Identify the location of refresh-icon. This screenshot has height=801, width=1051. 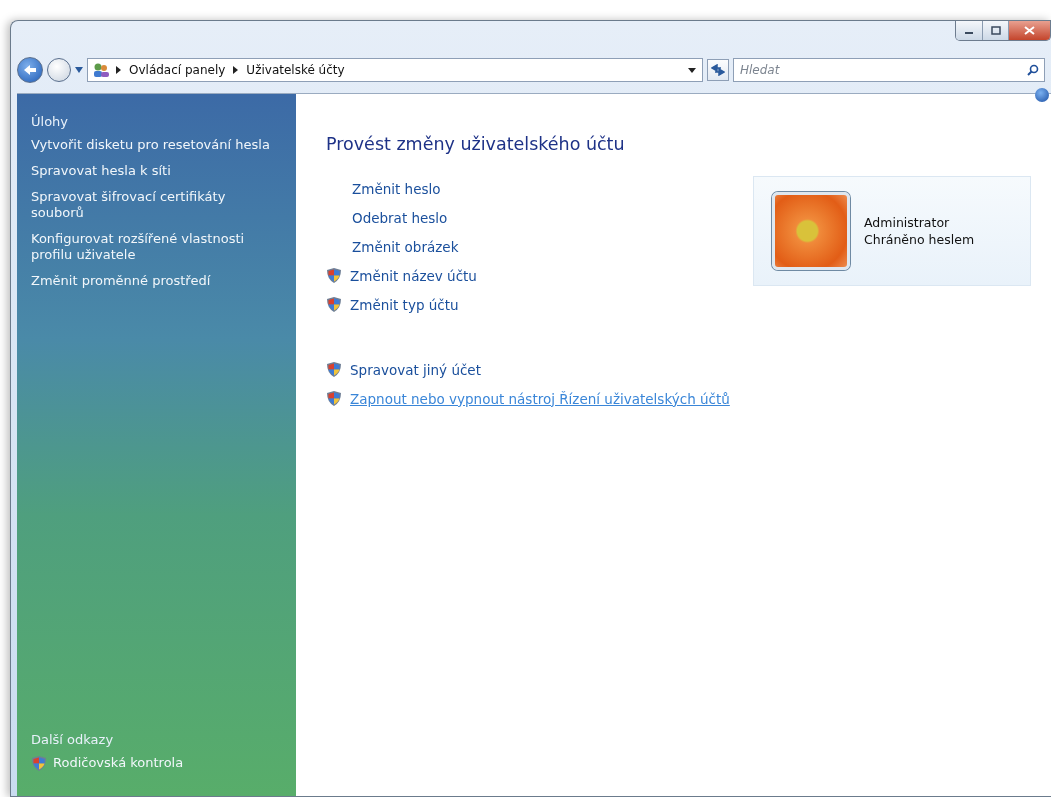
(718, 70).